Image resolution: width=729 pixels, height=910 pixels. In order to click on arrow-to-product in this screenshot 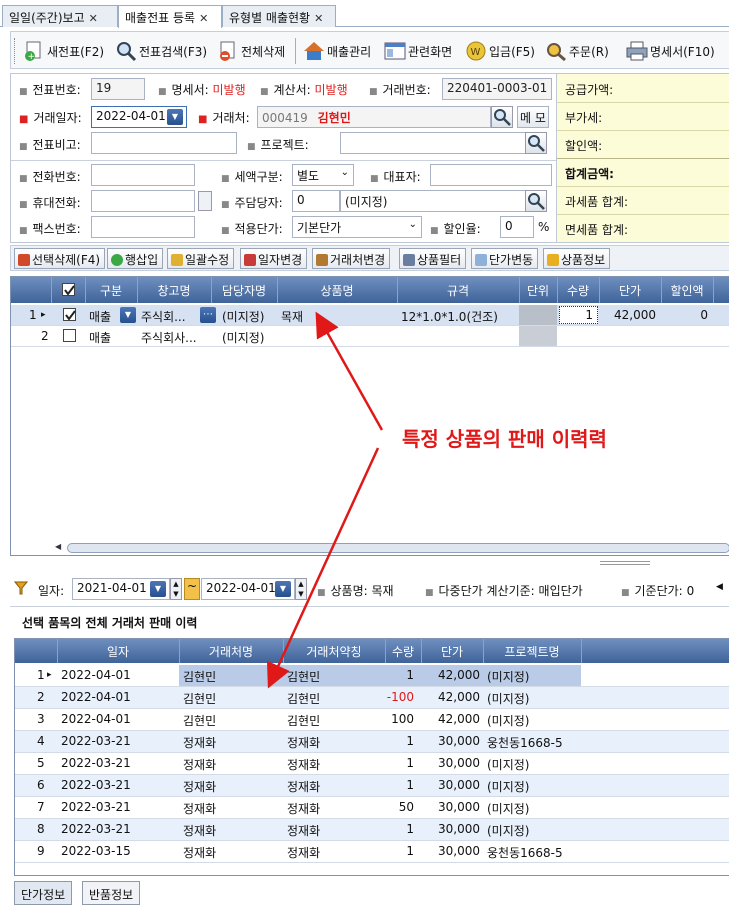, I will do `click(349, 371)`.